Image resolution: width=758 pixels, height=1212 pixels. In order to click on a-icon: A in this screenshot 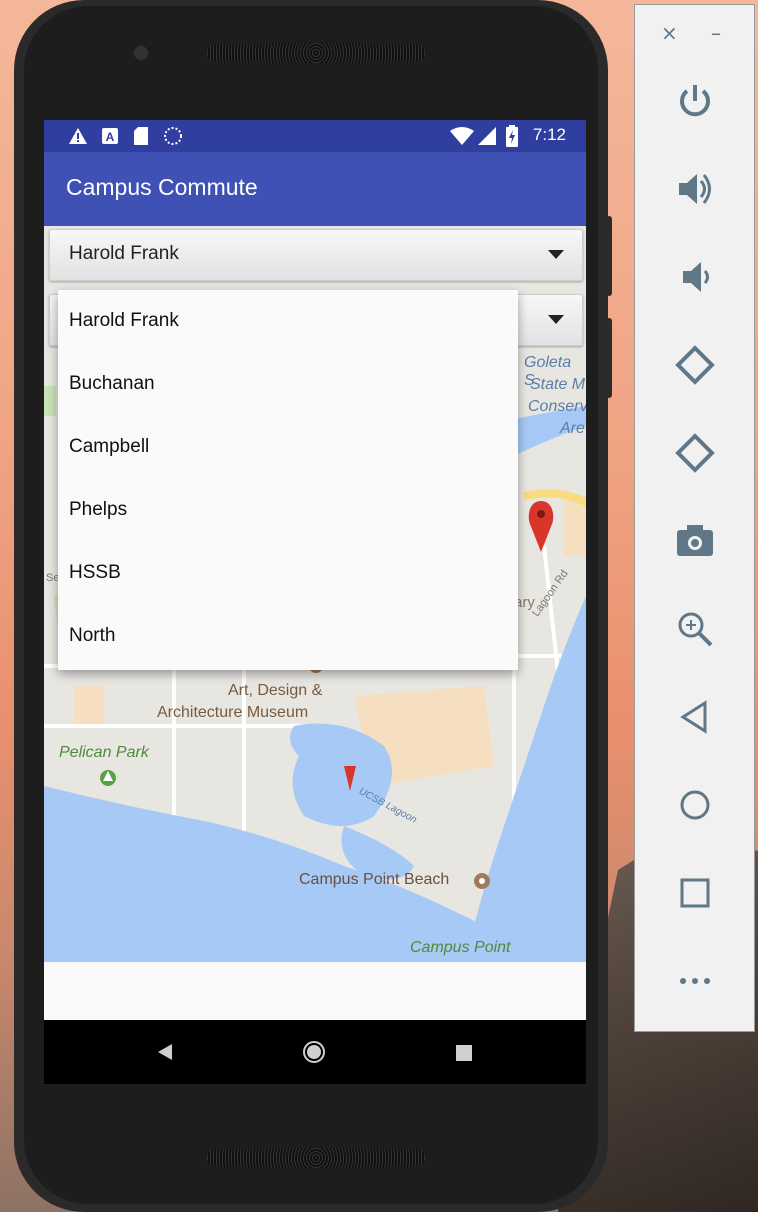, I will do `click(110, 136)`.